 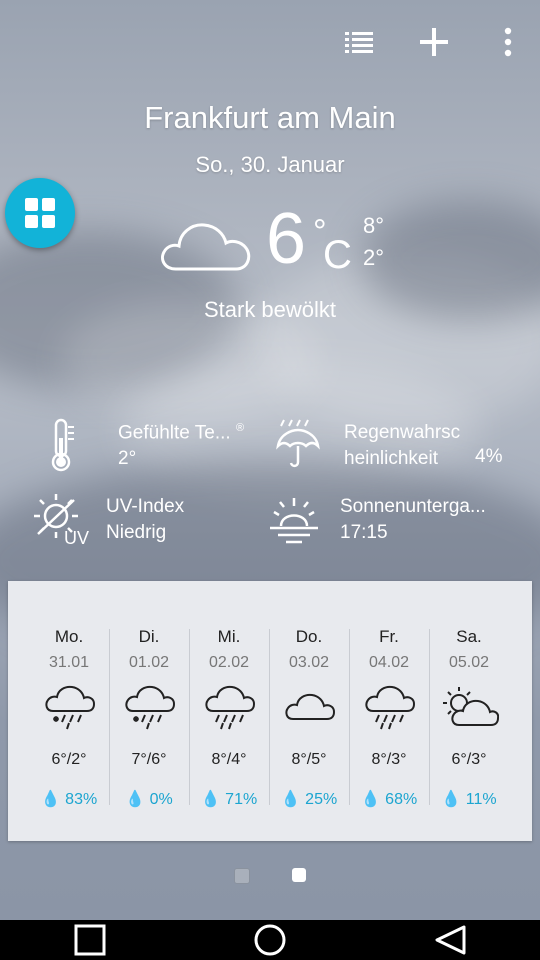 What do you see at coordinates (469, 799) in the screenshot?
I see `forecast-rain: 💧 11%` at bounding box center [469, 799].